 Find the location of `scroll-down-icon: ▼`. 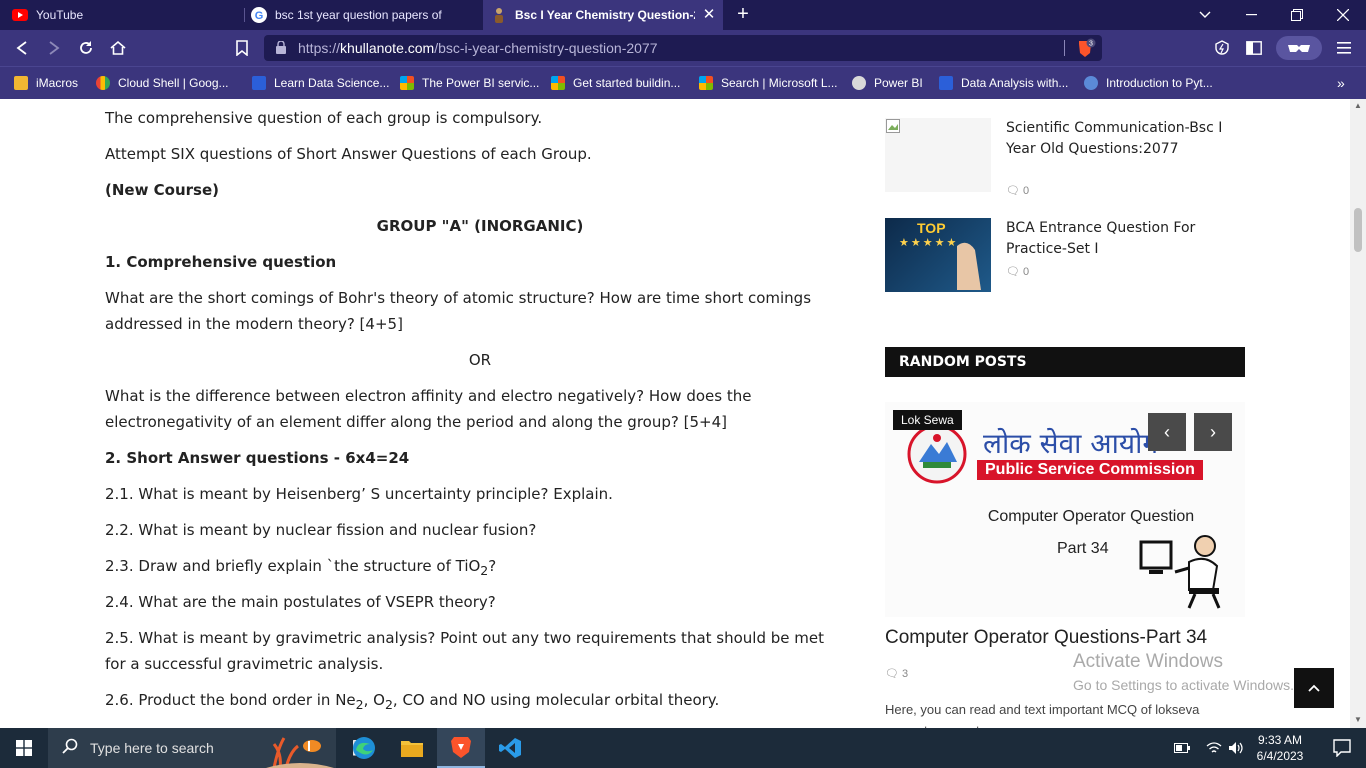

scroll-down-icon: ▼ is located at coordinates (1358, 719).